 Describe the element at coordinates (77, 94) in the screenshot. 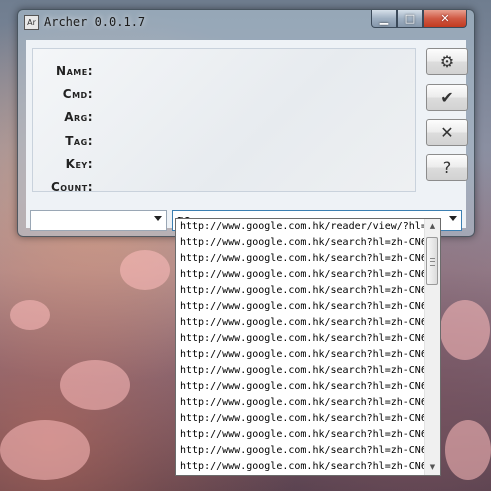

I see `cmd-label: Cmd:` at that location.